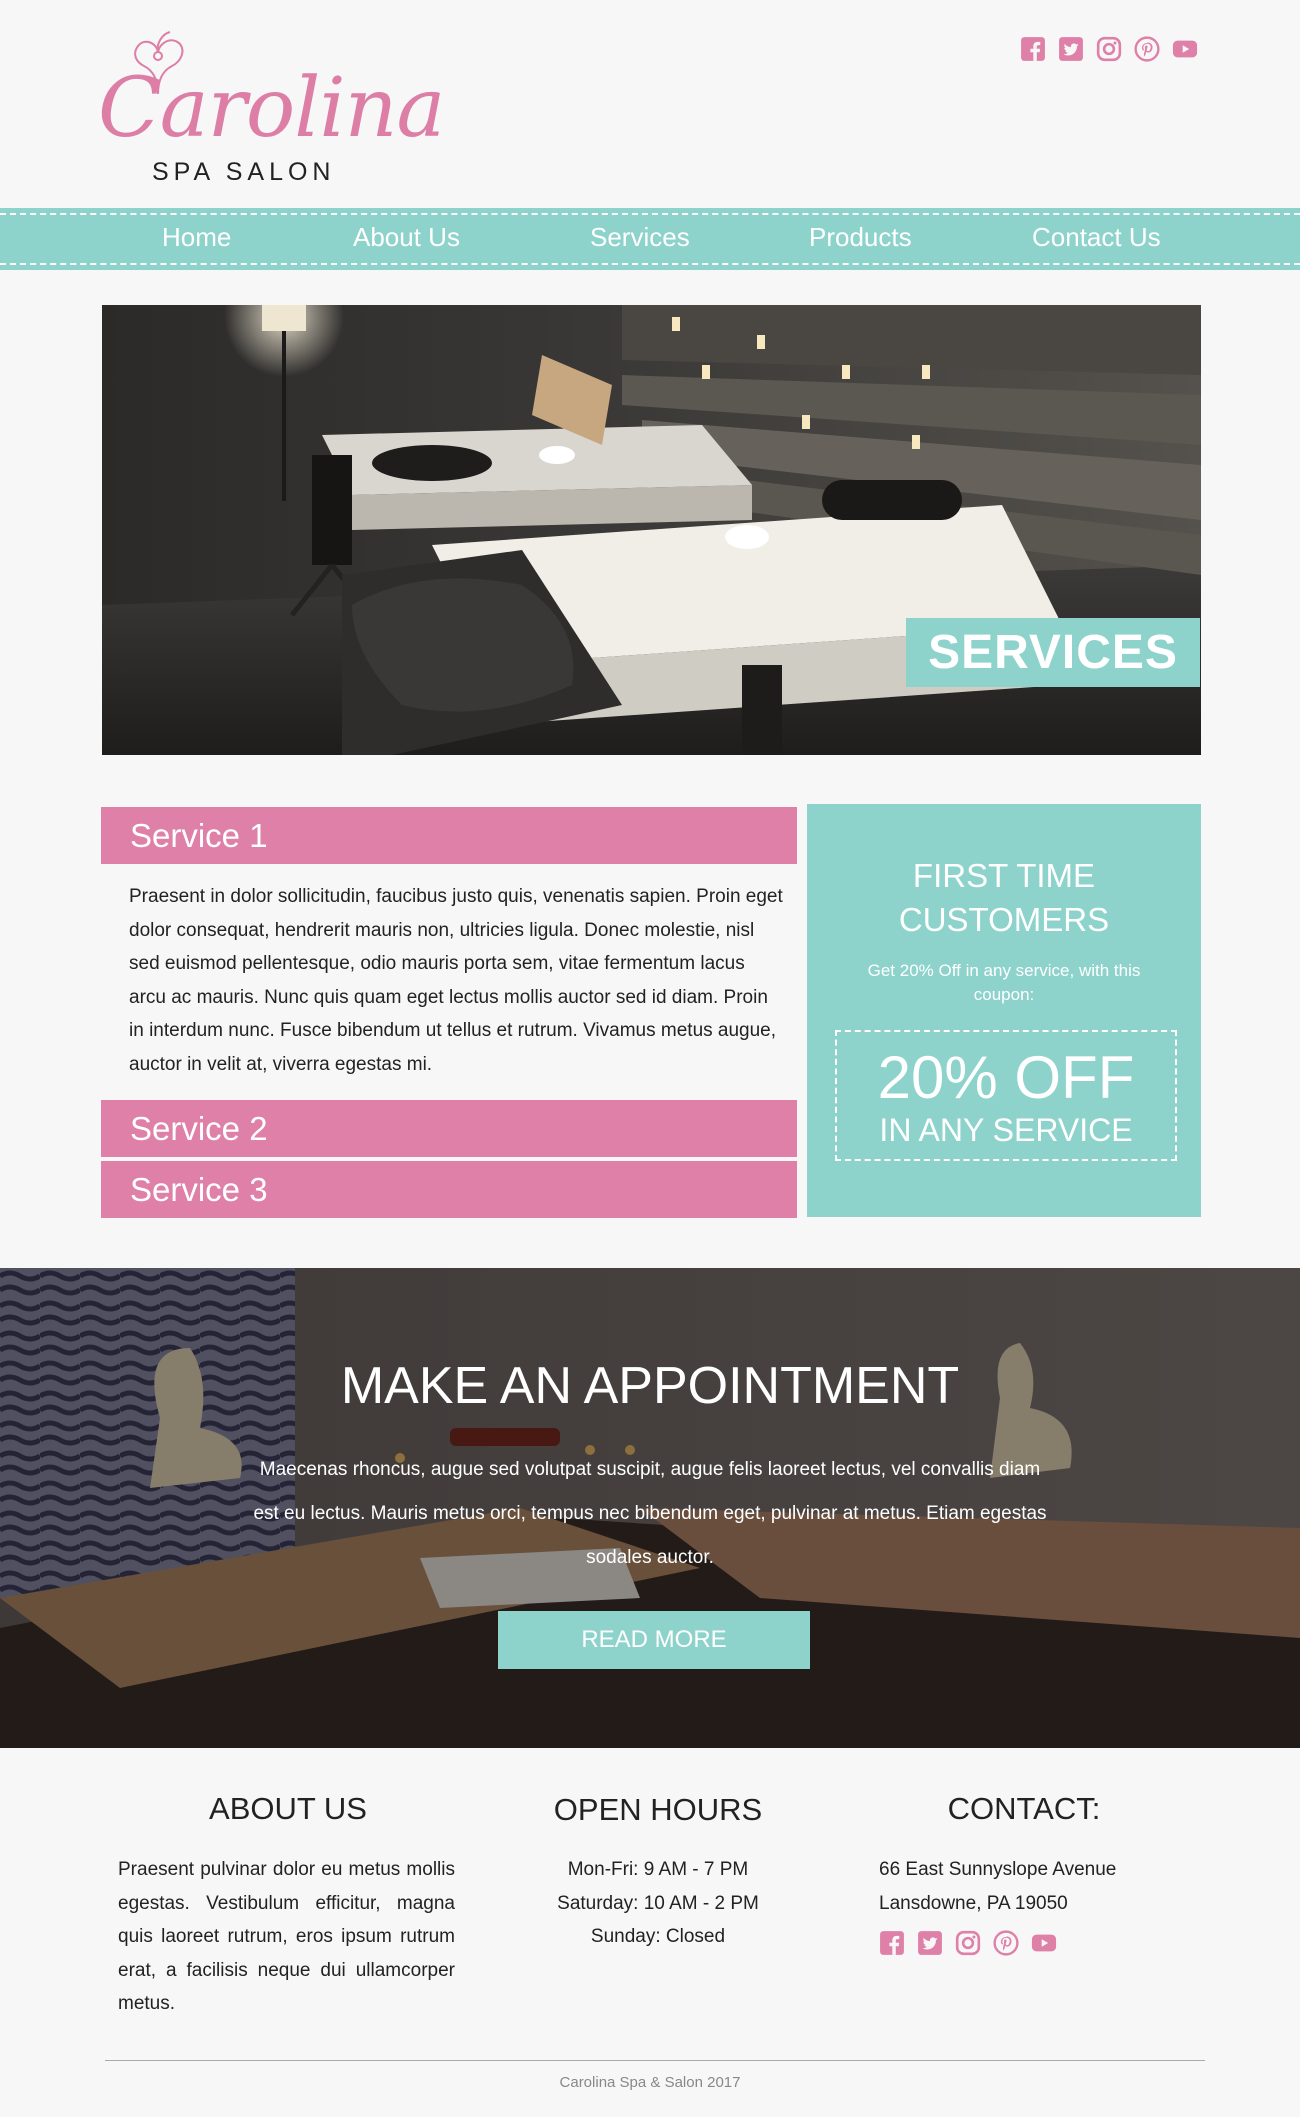 The image size is (1300, 2117). What do you see at coordinates (1024, 1808) in the screenshot?
I see `contact-title: CONTACT:` at bounding box center [1024, 1808].